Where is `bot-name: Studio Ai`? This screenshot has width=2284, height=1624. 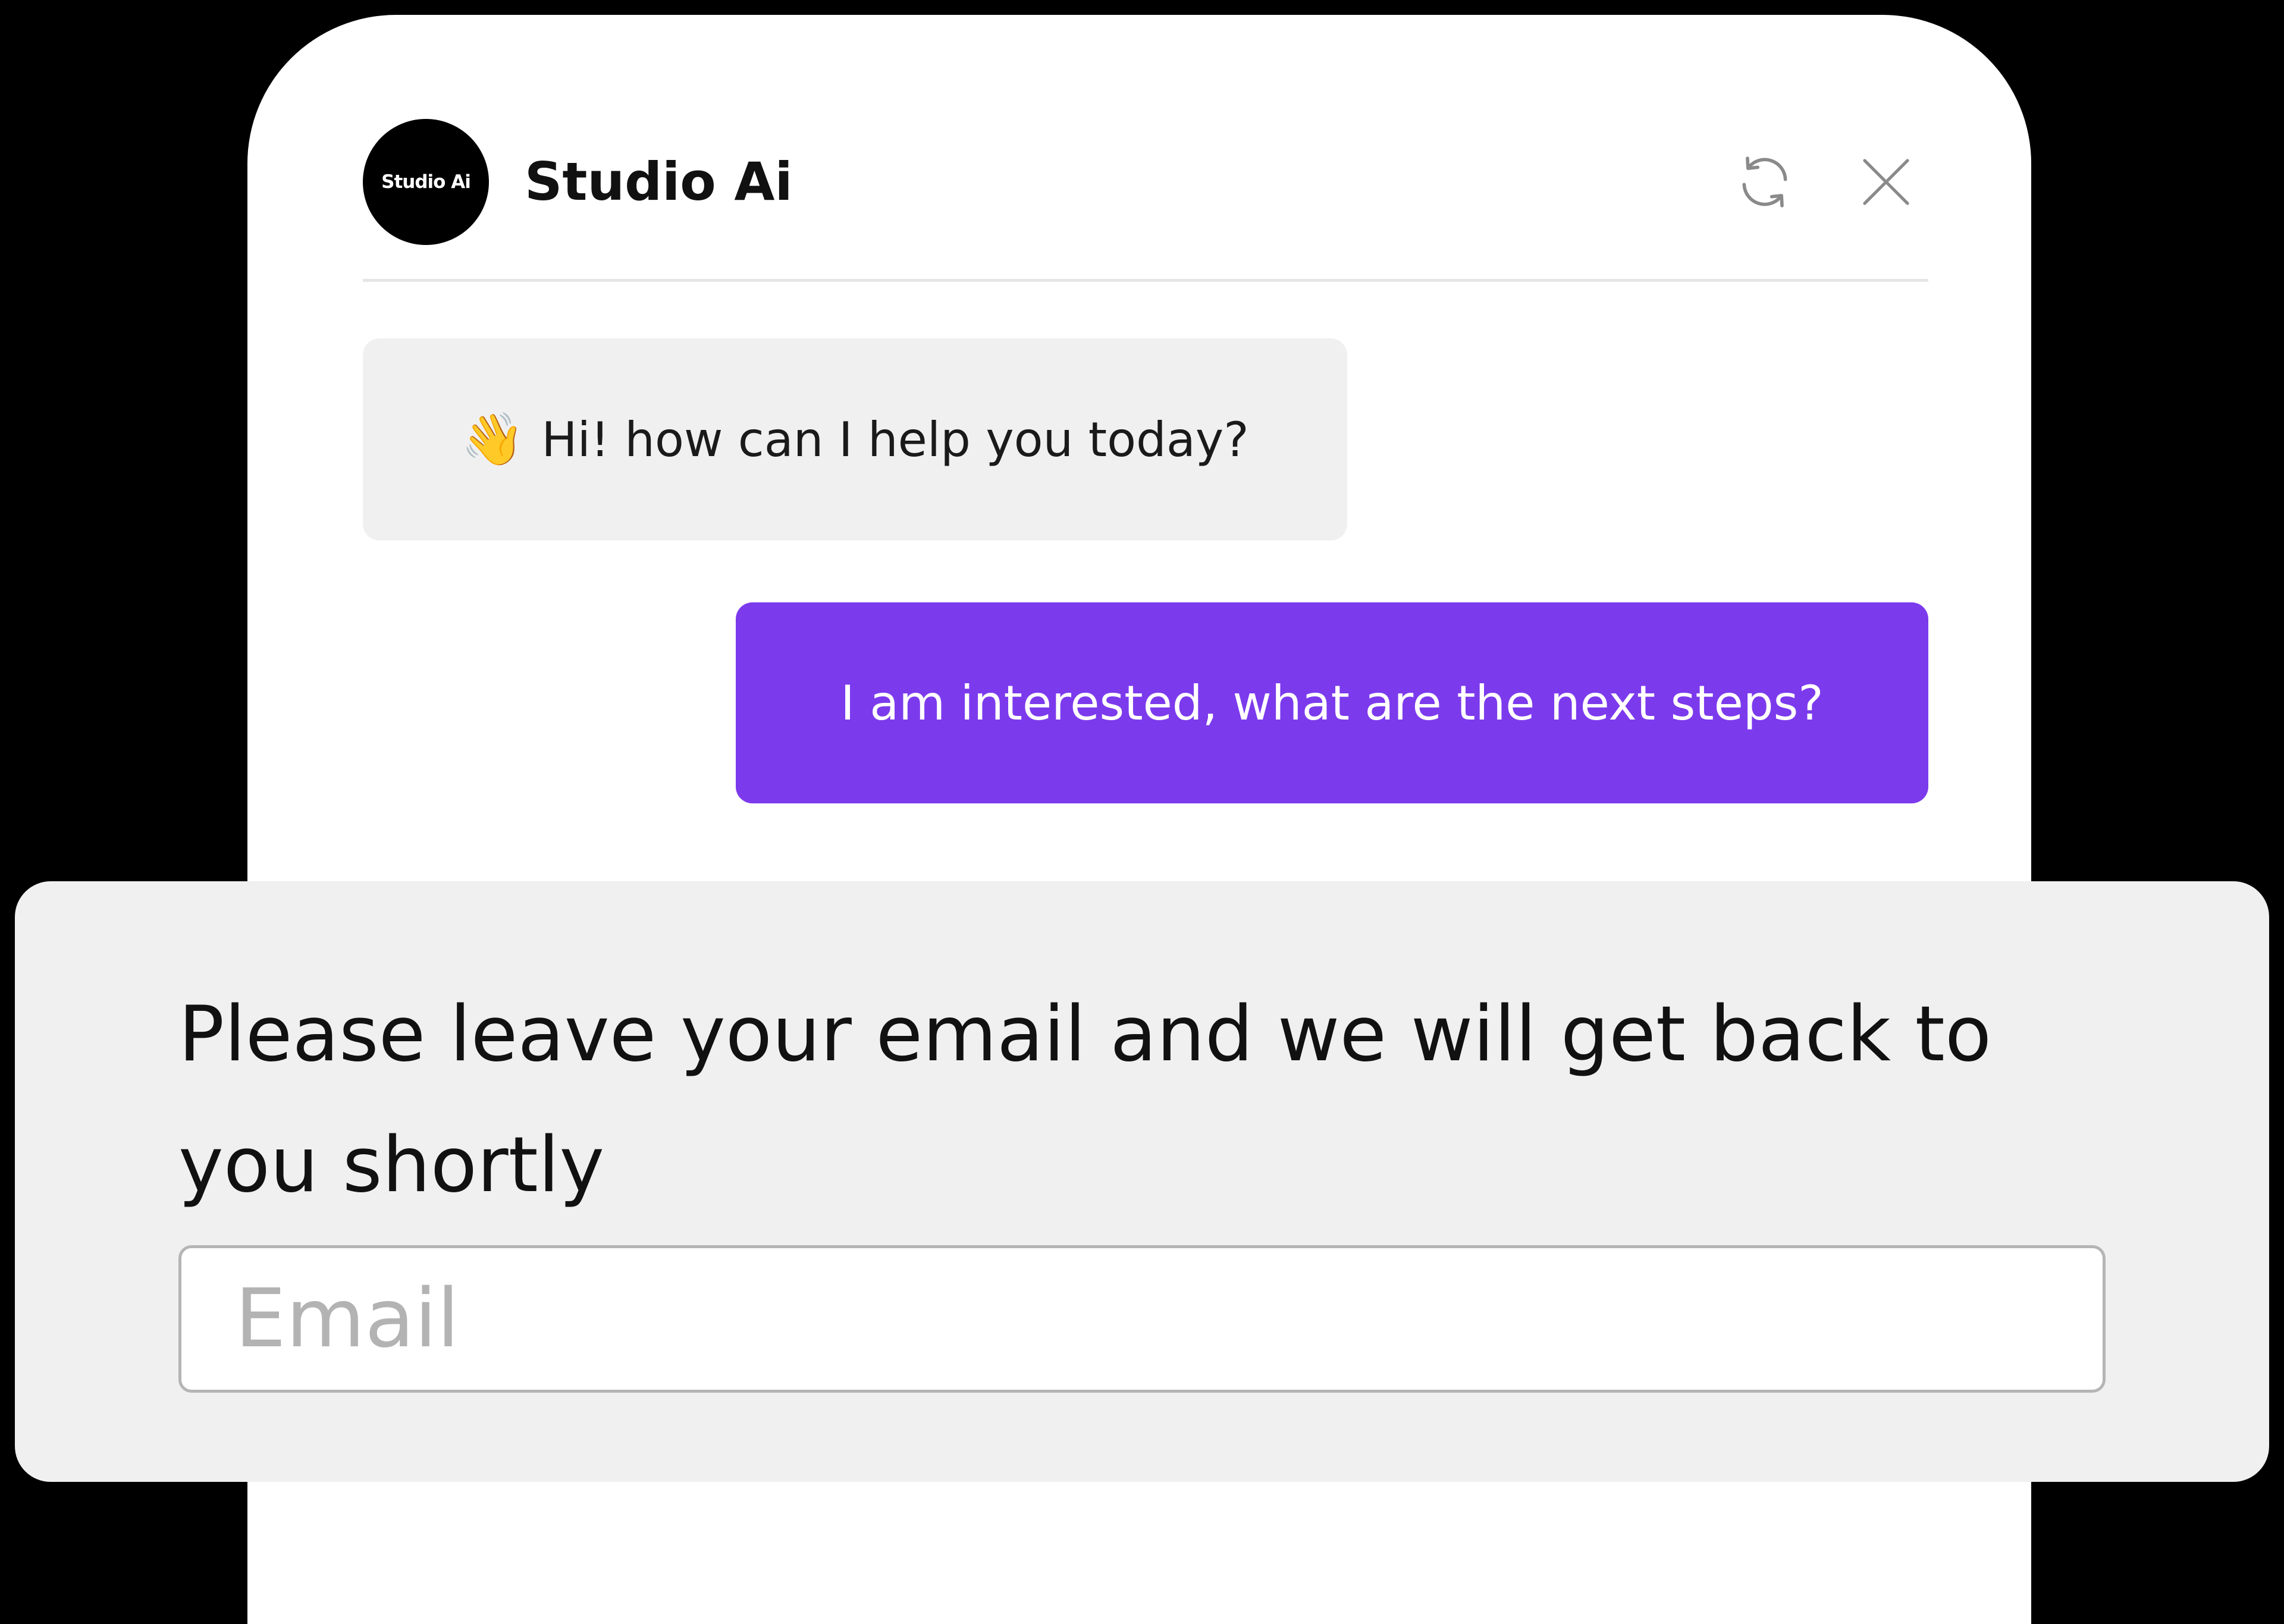
bot-name: Studio Ai is located at coordinates (659, 182).